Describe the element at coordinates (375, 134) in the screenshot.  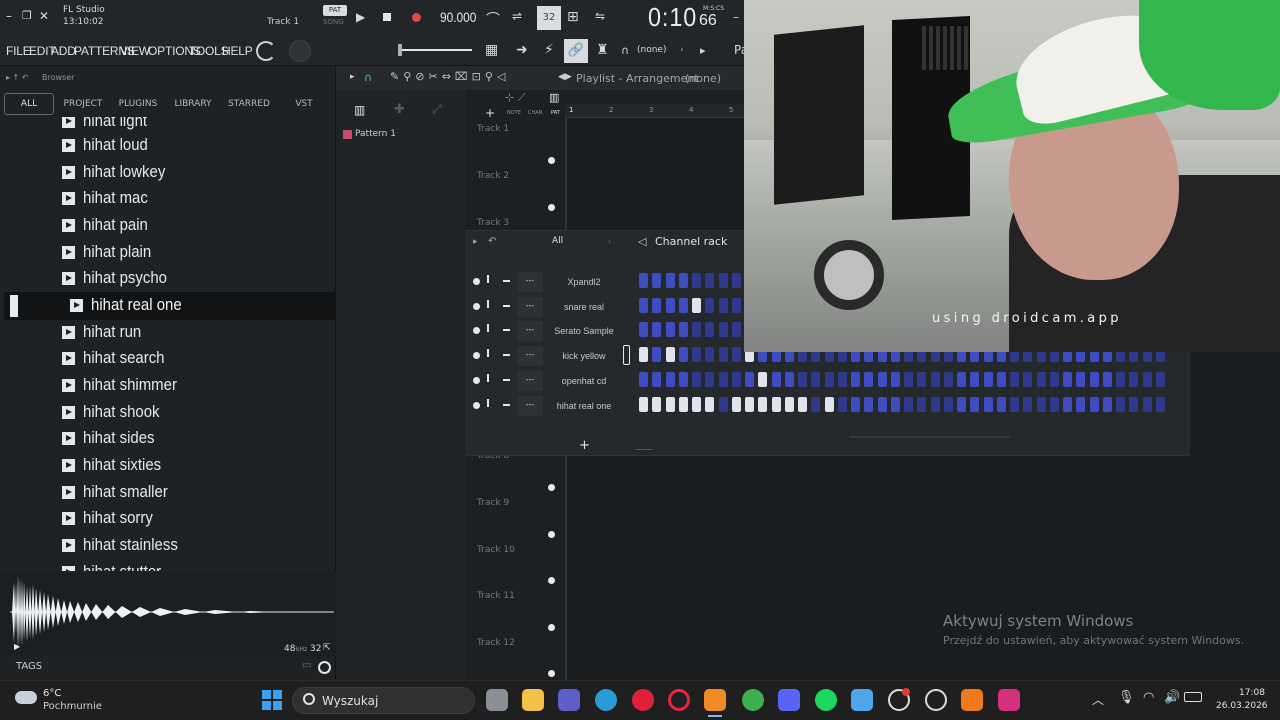
I see `pattern-item: Pattern 1` at that location.